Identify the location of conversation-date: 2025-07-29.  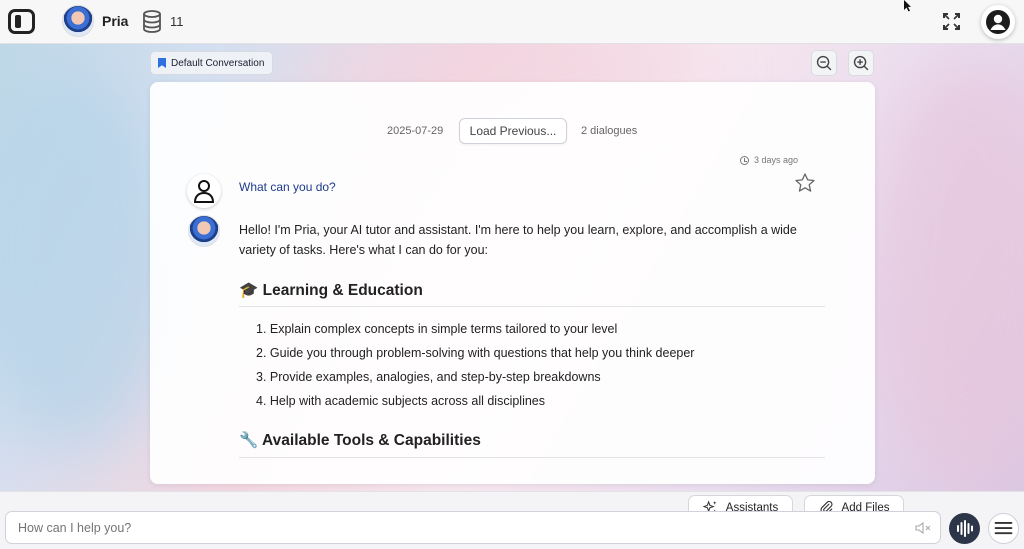
(415, 131).